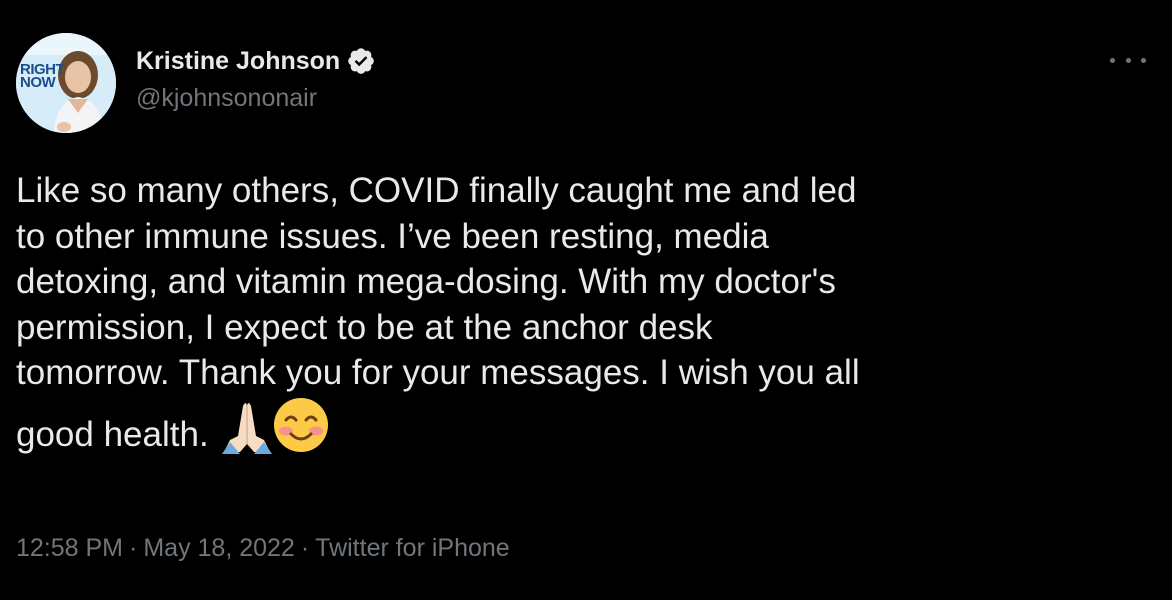  What do you see at coordinates (112, 434) in the screenshot?
I see `tweet-line-text: good health.` at bounding box center [112, 434].